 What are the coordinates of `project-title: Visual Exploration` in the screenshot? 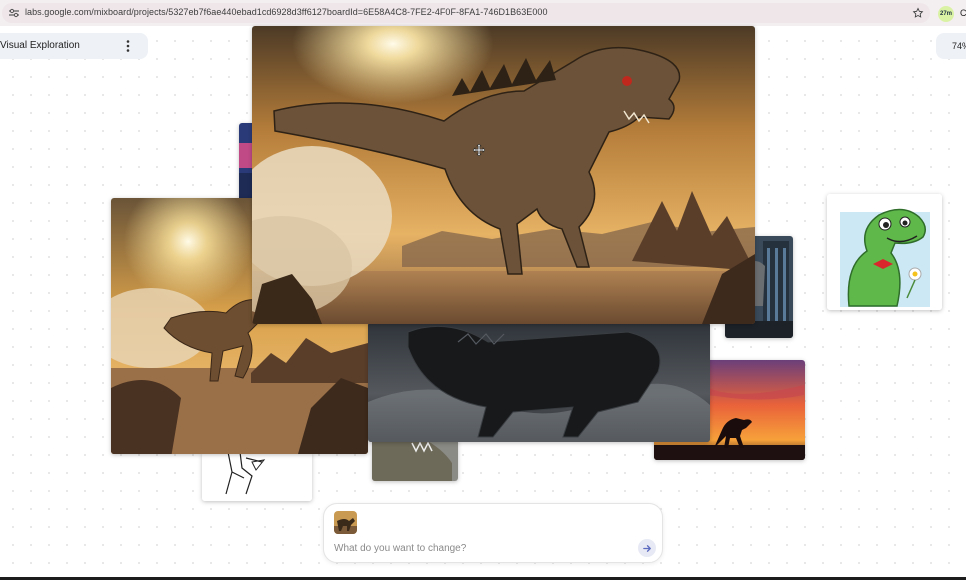 It's located at (40, 45).